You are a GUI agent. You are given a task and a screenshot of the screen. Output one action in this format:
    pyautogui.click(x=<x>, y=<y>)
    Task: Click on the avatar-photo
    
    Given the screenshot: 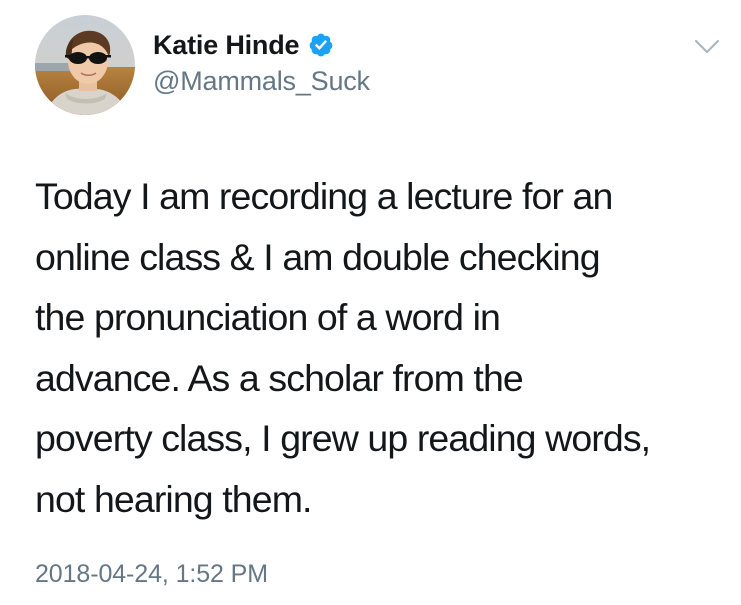 What is the action you would take?
    pyautogui.click(x=85, y=65)
    